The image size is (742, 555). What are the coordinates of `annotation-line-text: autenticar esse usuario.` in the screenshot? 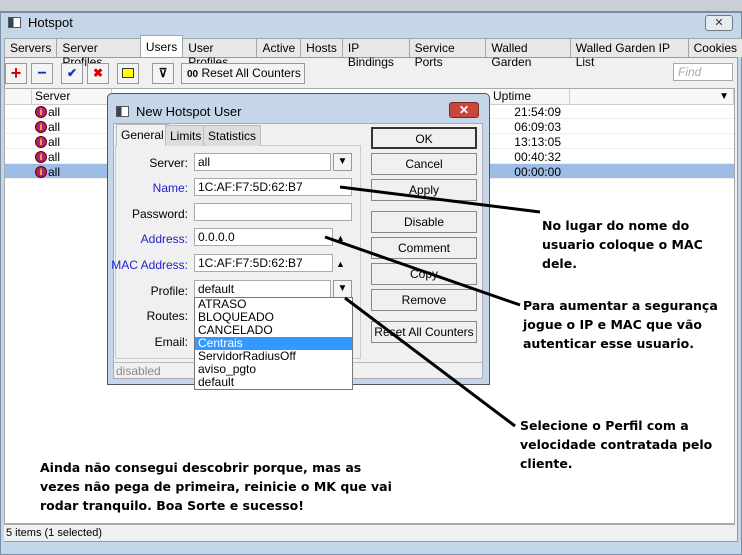 It's located at (608, 343).